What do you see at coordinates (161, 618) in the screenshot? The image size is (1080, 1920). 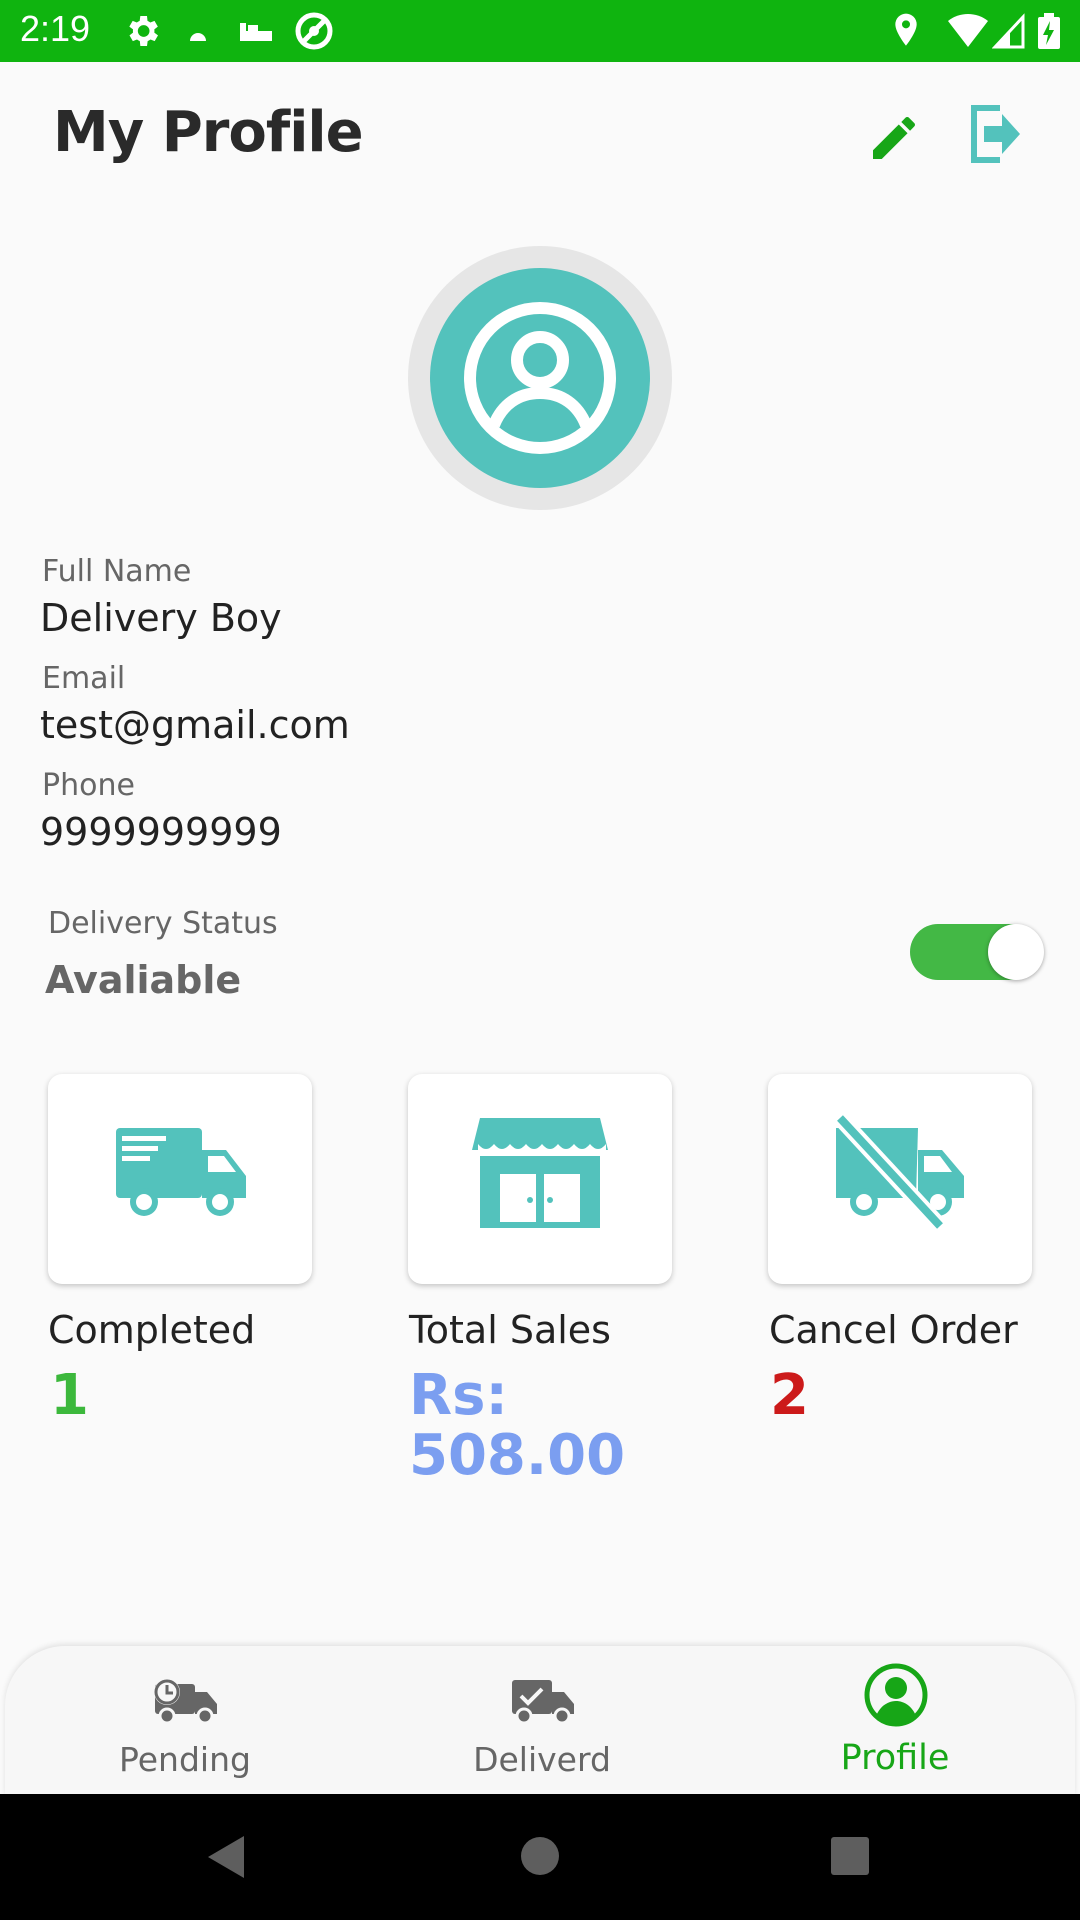 I see `full-name-value: Delivery Boy` at bounding box center [161, 618].